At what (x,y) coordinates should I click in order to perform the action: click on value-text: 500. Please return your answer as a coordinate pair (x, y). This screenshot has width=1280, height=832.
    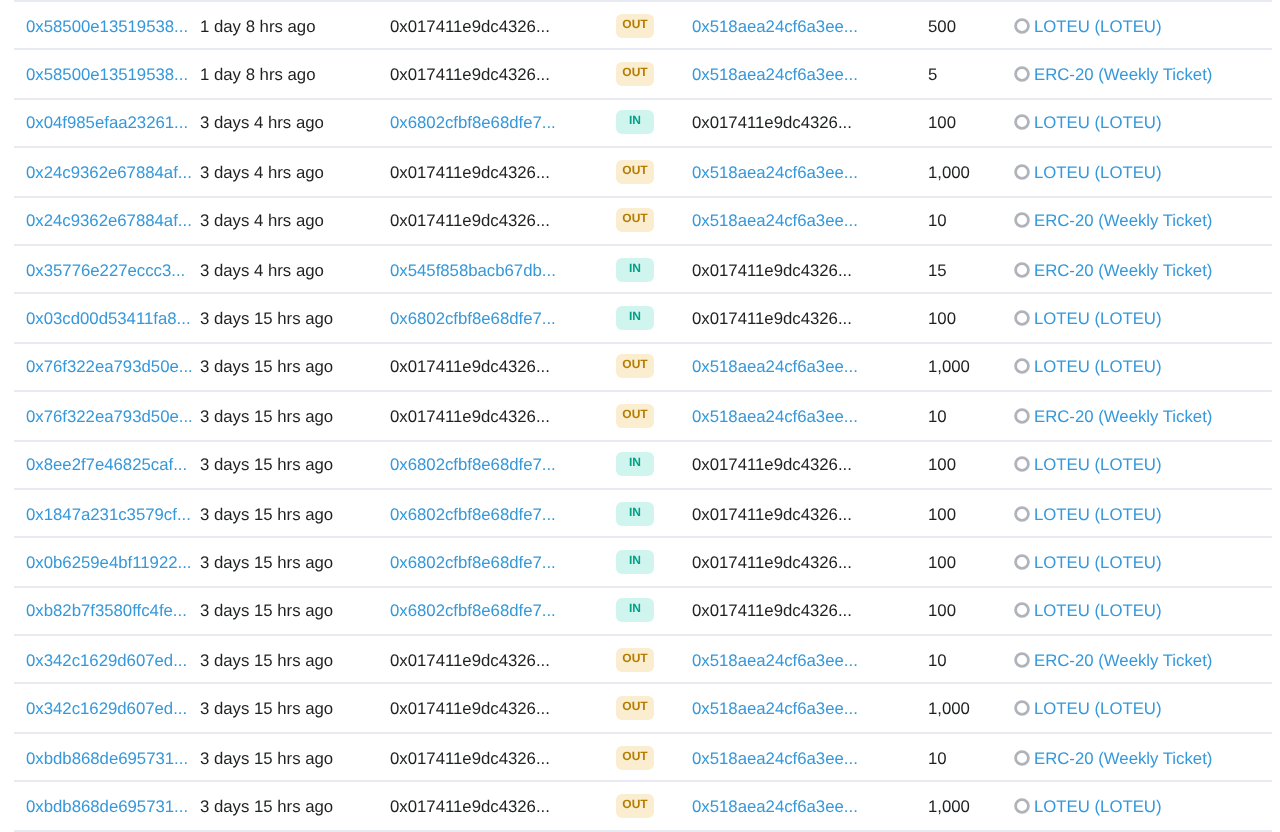
    Looking at the image, I should click on (943, 25).